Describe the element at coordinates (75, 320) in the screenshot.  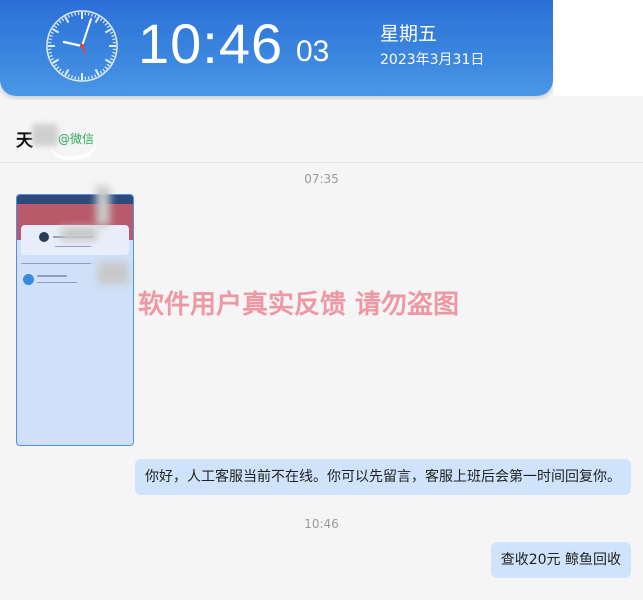
I see `image-message` at that location.